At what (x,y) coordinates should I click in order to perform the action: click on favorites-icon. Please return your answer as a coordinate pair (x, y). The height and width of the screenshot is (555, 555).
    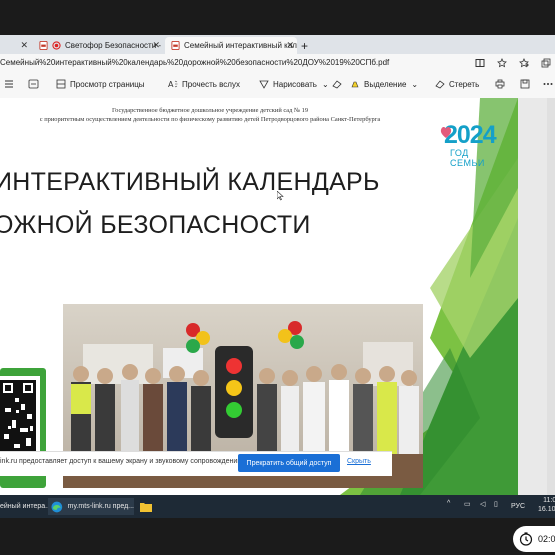
    Looking at the image, I should click on (524, 63).